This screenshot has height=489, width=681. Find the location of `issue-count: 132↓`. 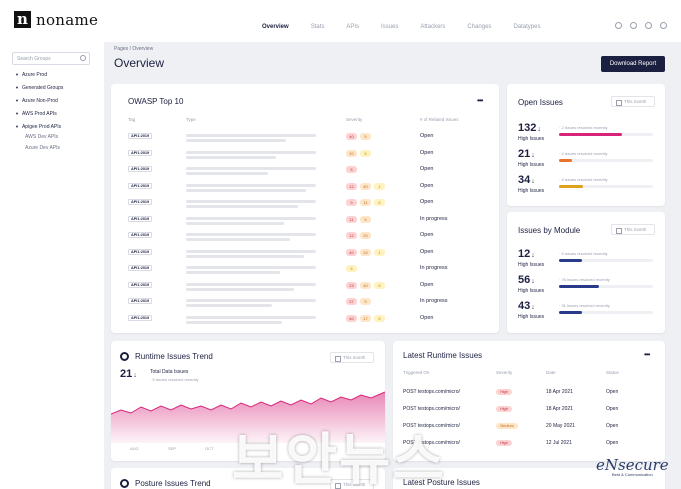

issue-count: 132↓ is located at coordinates (529, 128).